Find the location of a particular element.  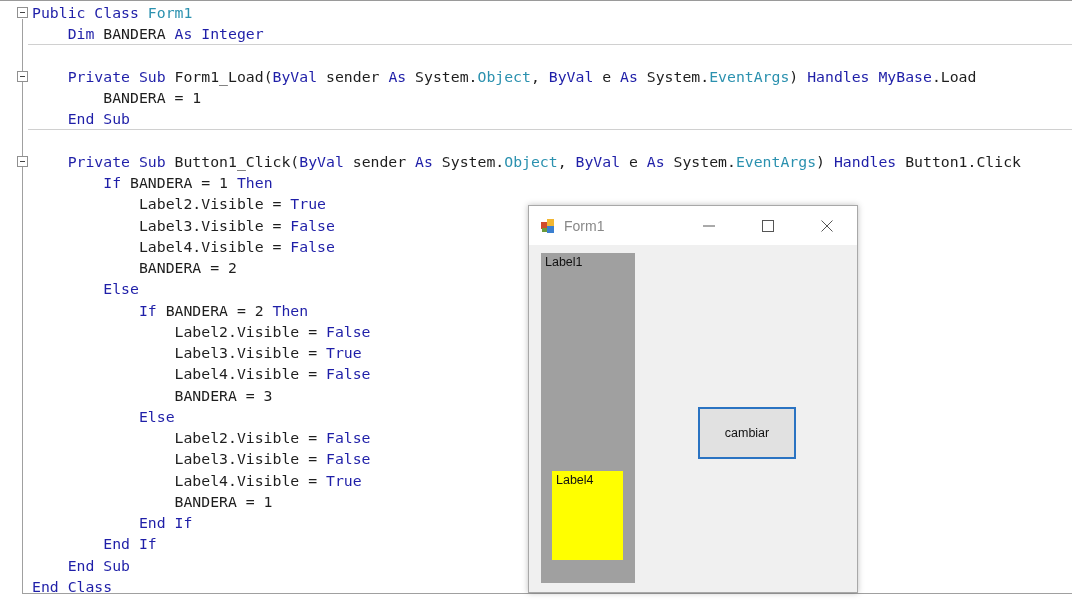

cambiar-button: cambiar is located at coordinates (747, 433).